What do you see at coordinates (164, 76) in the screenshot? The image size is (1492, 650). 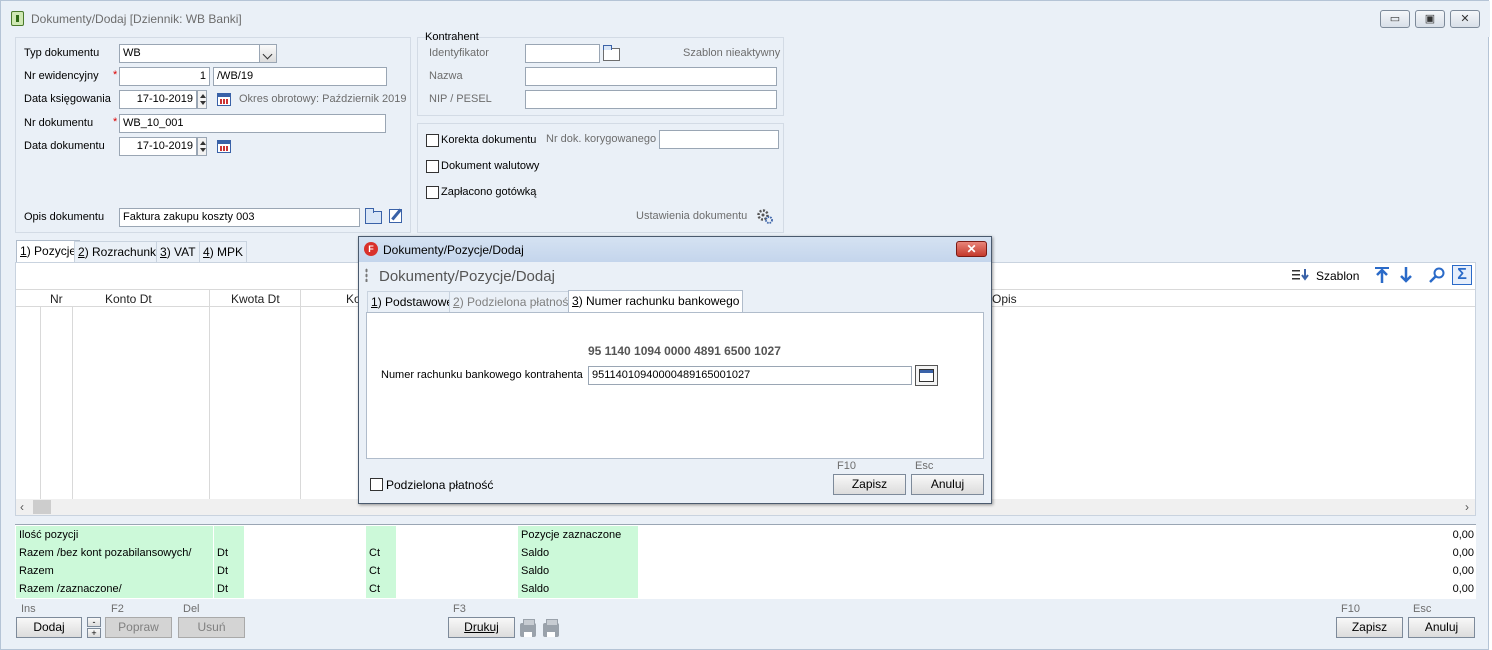 I see `nr-ewidencyjny-input: 1` at bounding box center [164, 76].